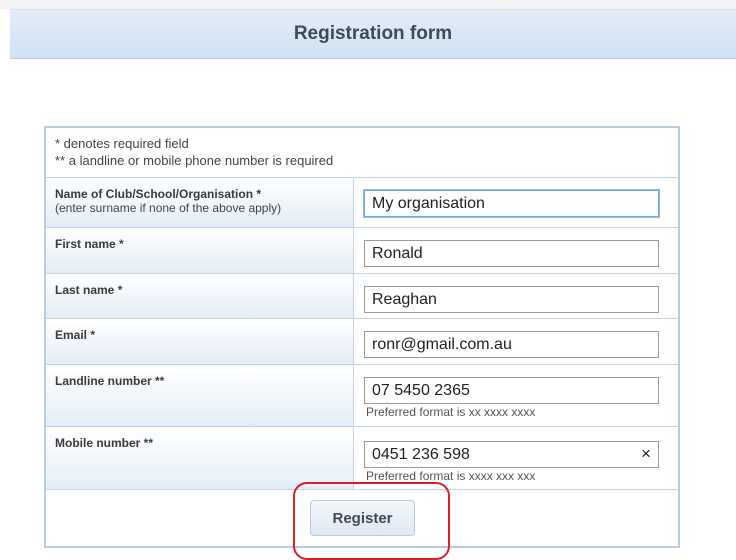 Image resolution: width=736 pixels, height=560 pixels. I want to click on form-row-email: Email *, so click(362, 342).